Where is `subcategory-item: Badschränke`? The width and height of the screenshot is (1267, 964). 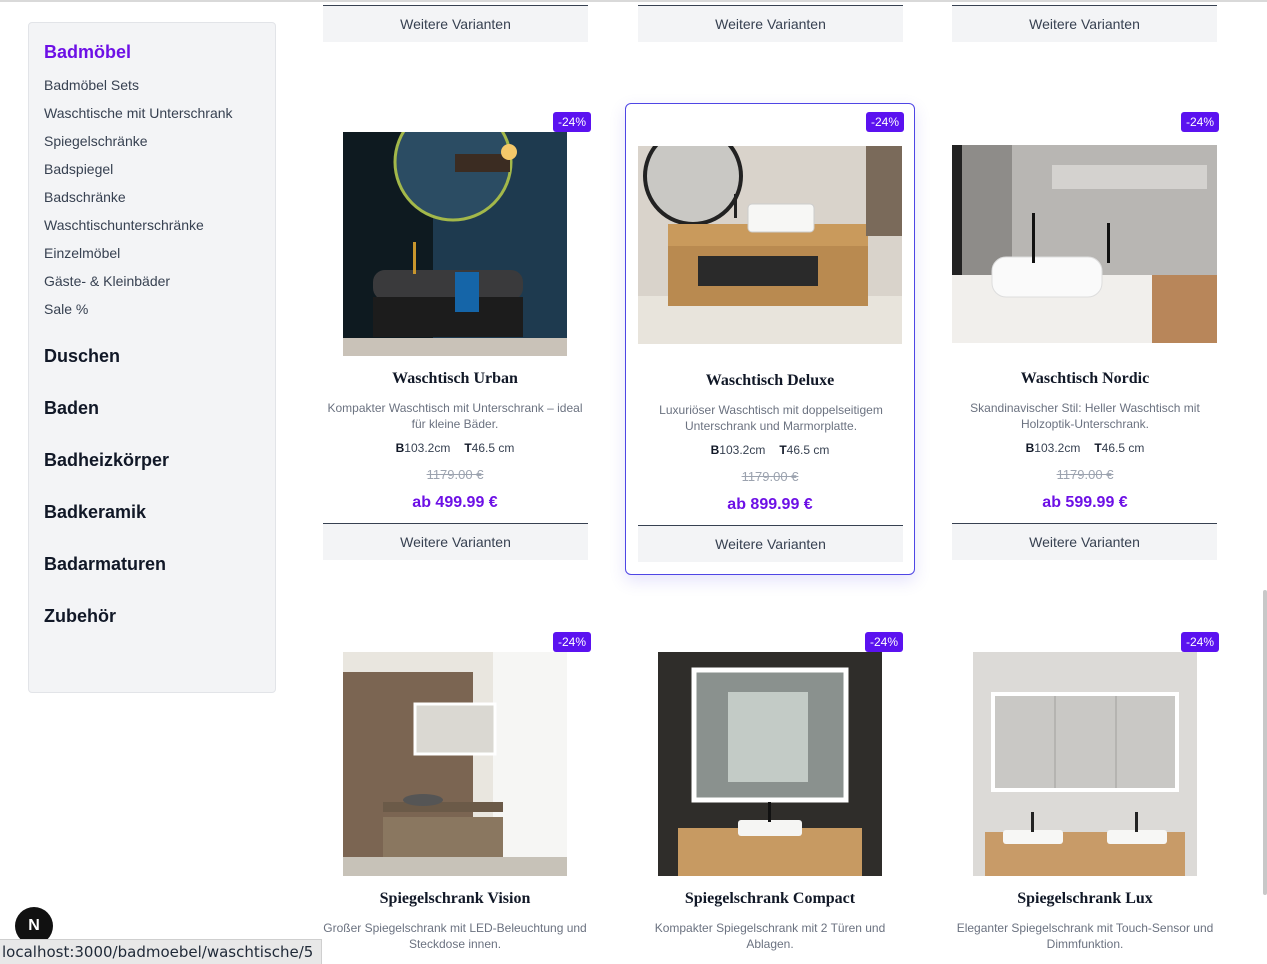
subcategory-item: Badschränke is located at coordinates (138, 202).